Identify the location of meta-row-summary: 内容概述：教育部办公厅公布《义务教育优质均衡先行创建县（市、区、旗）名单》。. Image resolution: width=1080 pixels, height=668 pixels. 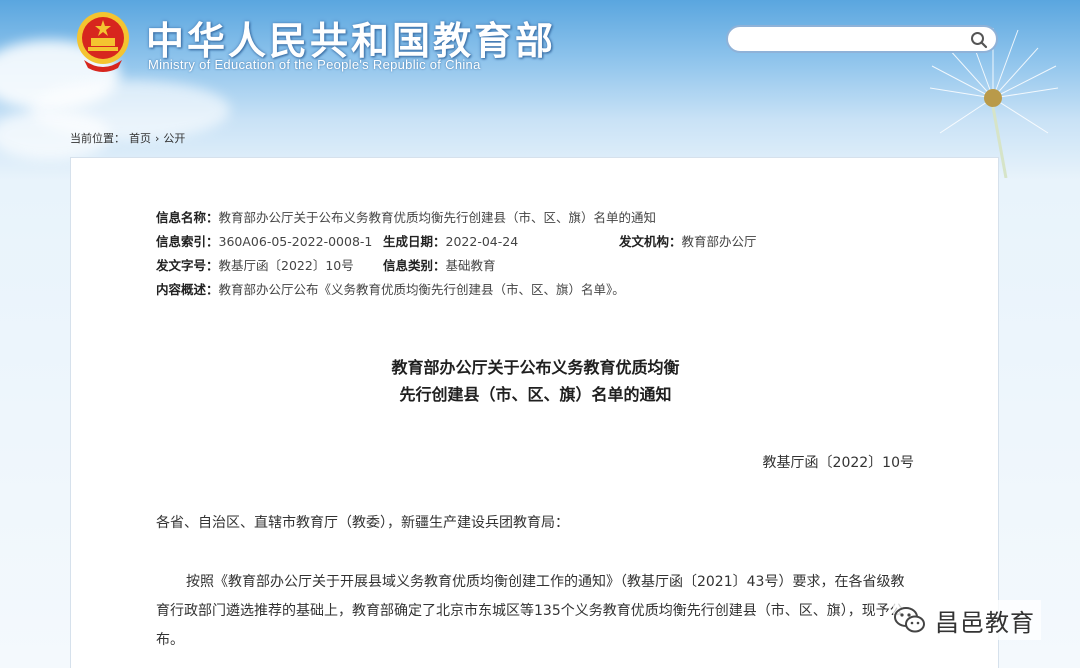
(536, 290).